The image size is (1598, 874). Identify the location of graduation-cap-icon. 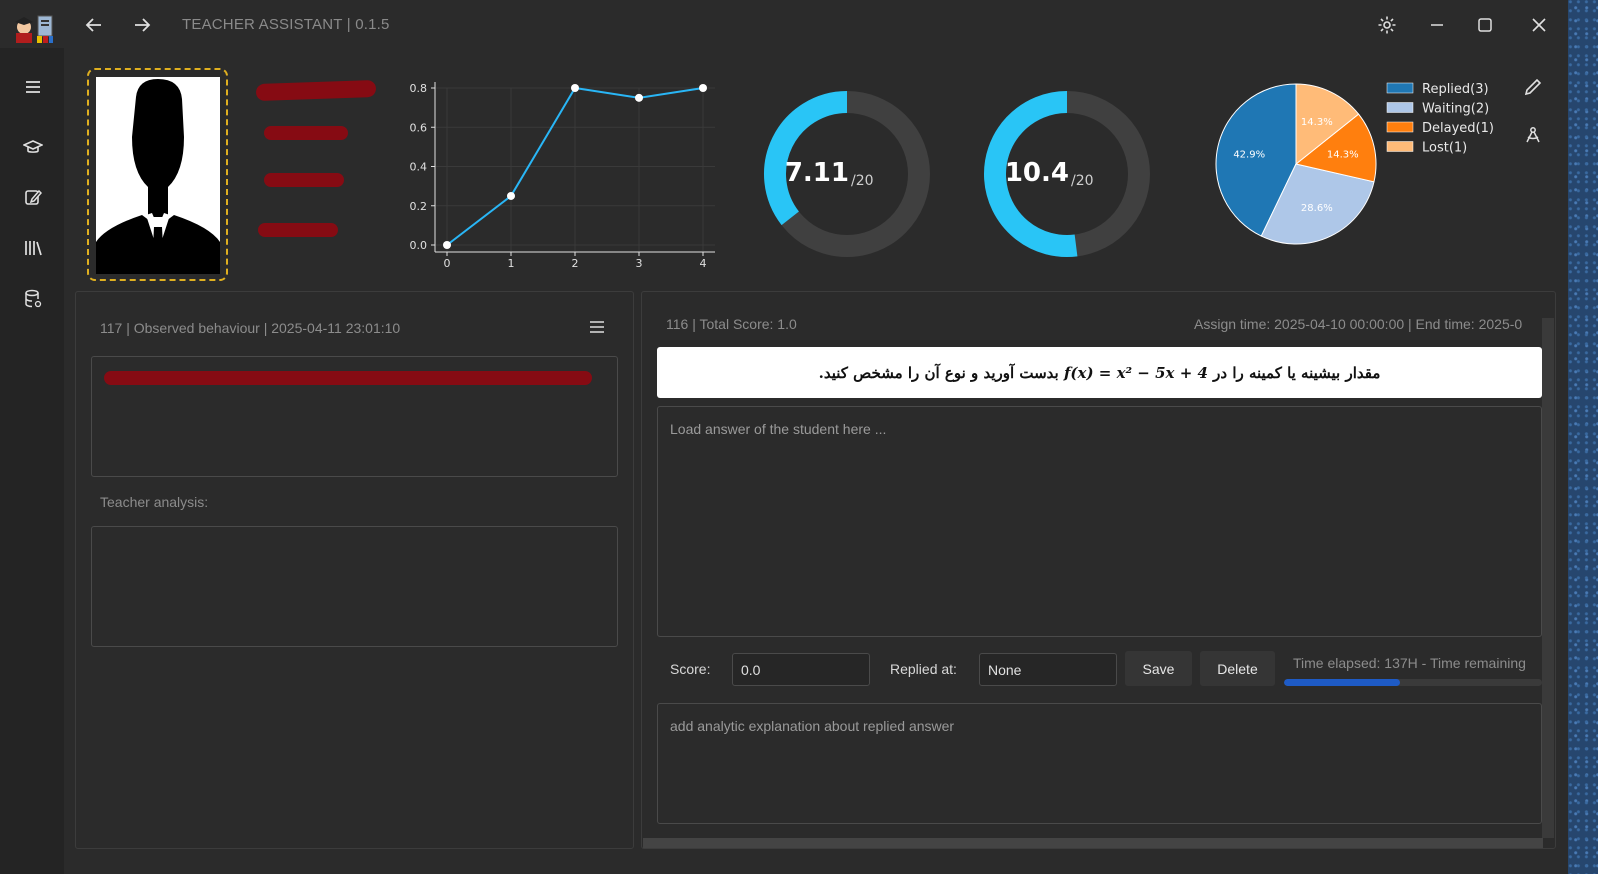
(33, 146).